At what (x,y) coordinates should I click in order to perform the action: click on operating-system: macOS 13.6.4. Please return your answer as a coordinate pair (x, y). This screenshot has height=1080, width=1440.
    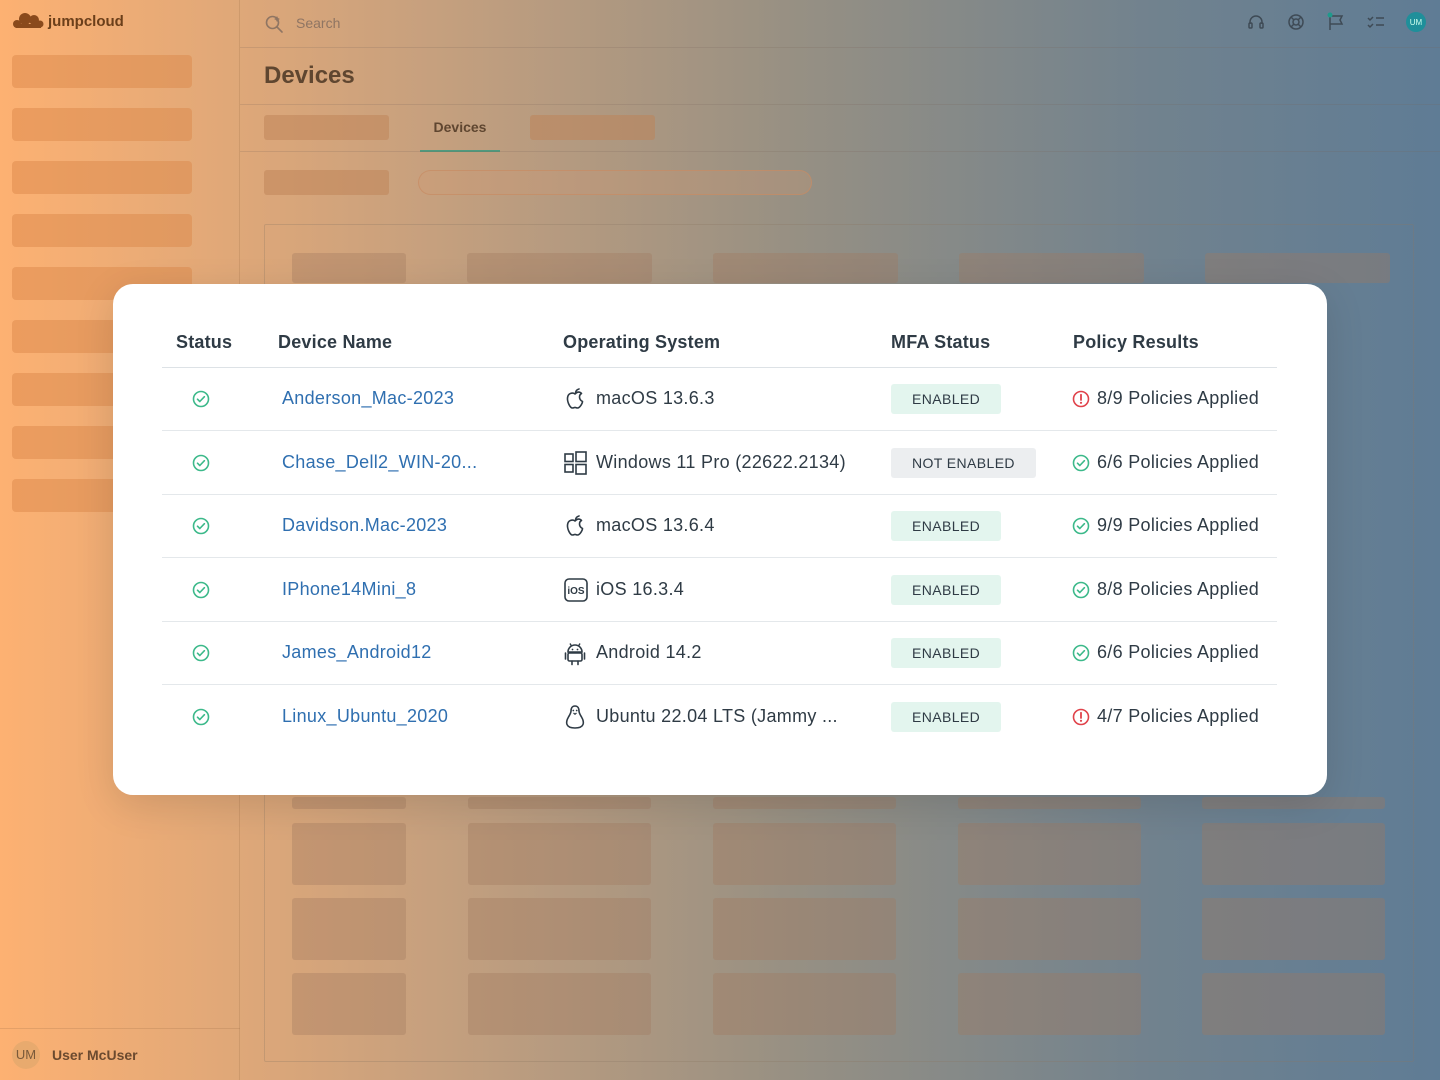
    Looking at the image, I should click on (655, 525).